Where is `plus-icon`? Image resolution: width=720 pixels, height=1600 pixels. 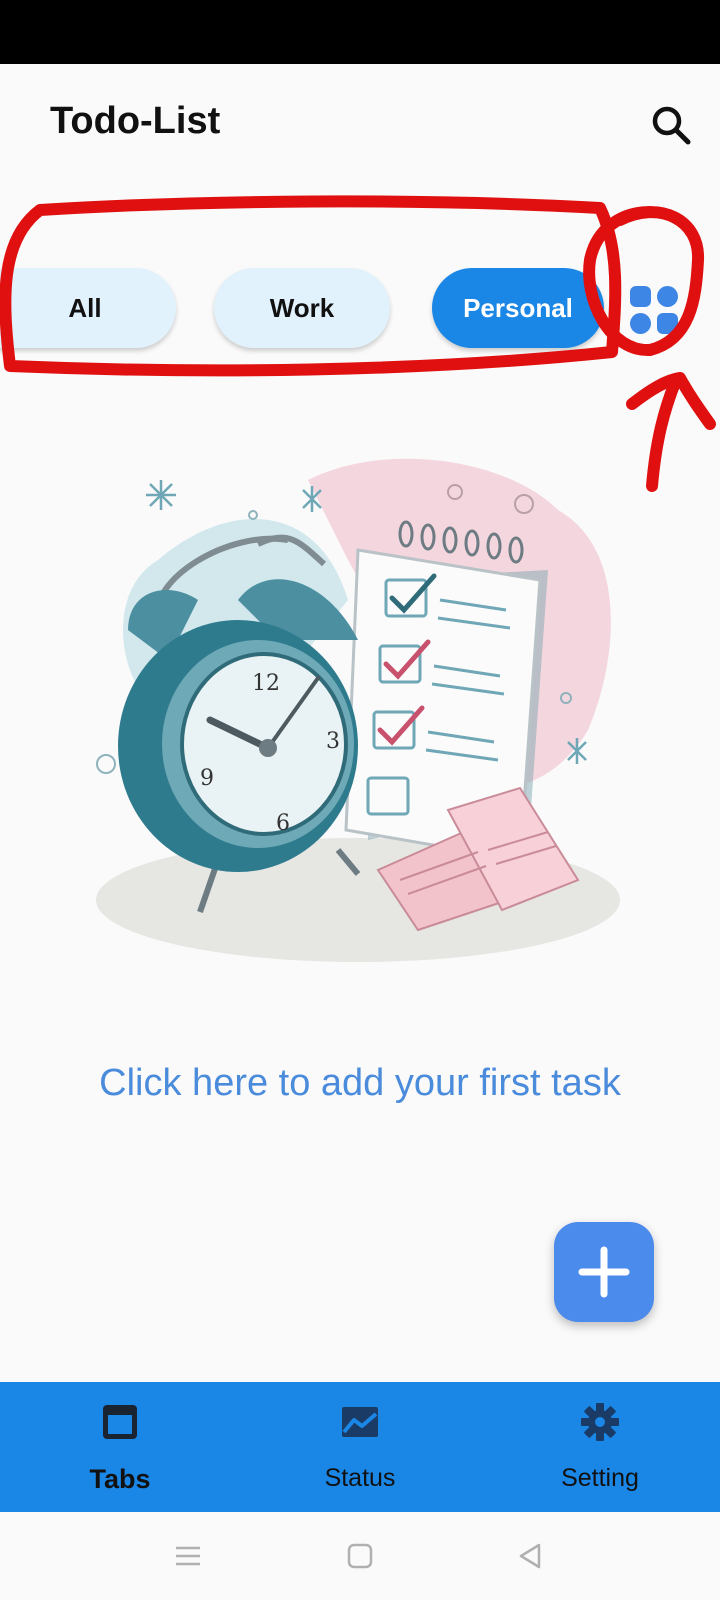
plus-icon is located at coordinates (604, 1272).